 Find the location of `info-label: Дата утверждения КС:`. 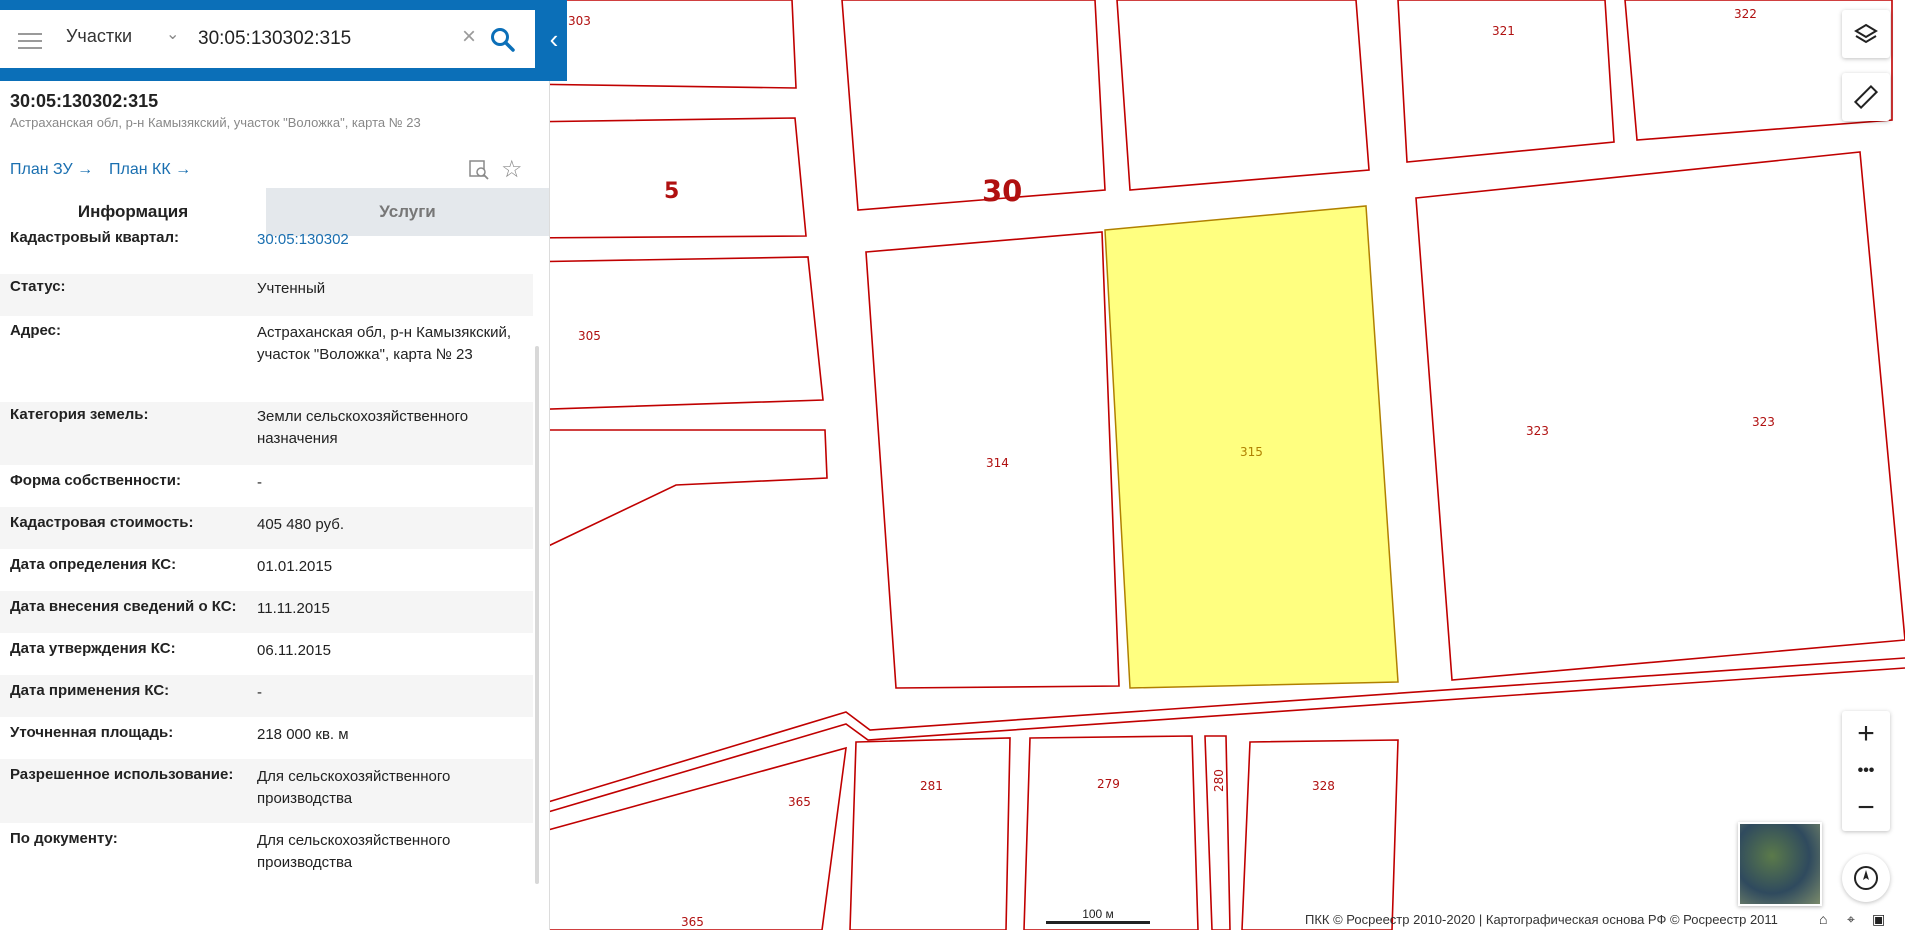

info-label: Дата утверждения КС: is located at coordinates (93, 648).